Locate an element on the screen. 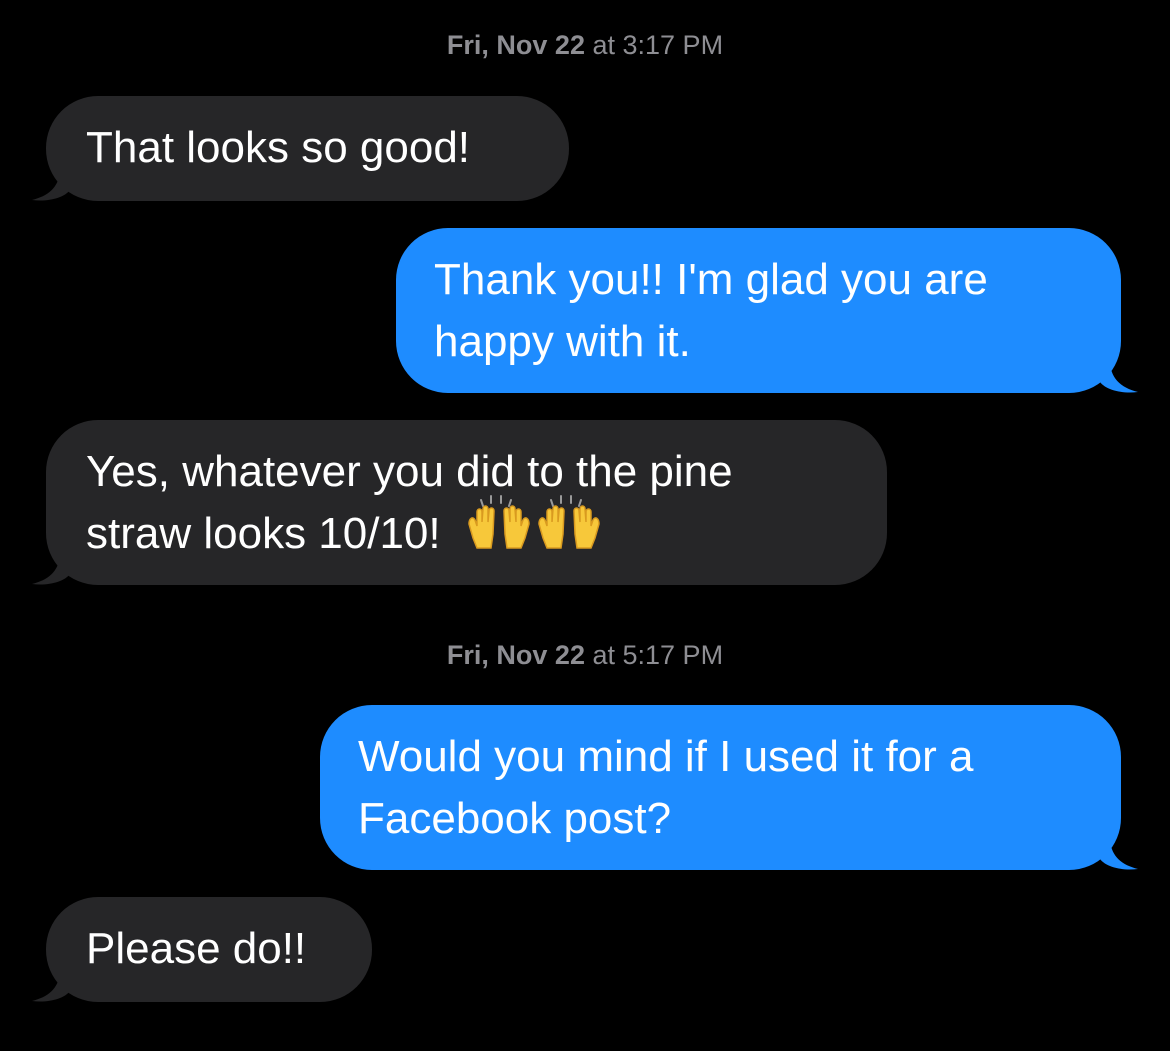 Image resolution: width=1170 pixels, height=1051 pixels. timestamp-header: Fri, Nov 22 at 5:17 PM is located at coordinates (585, 655).